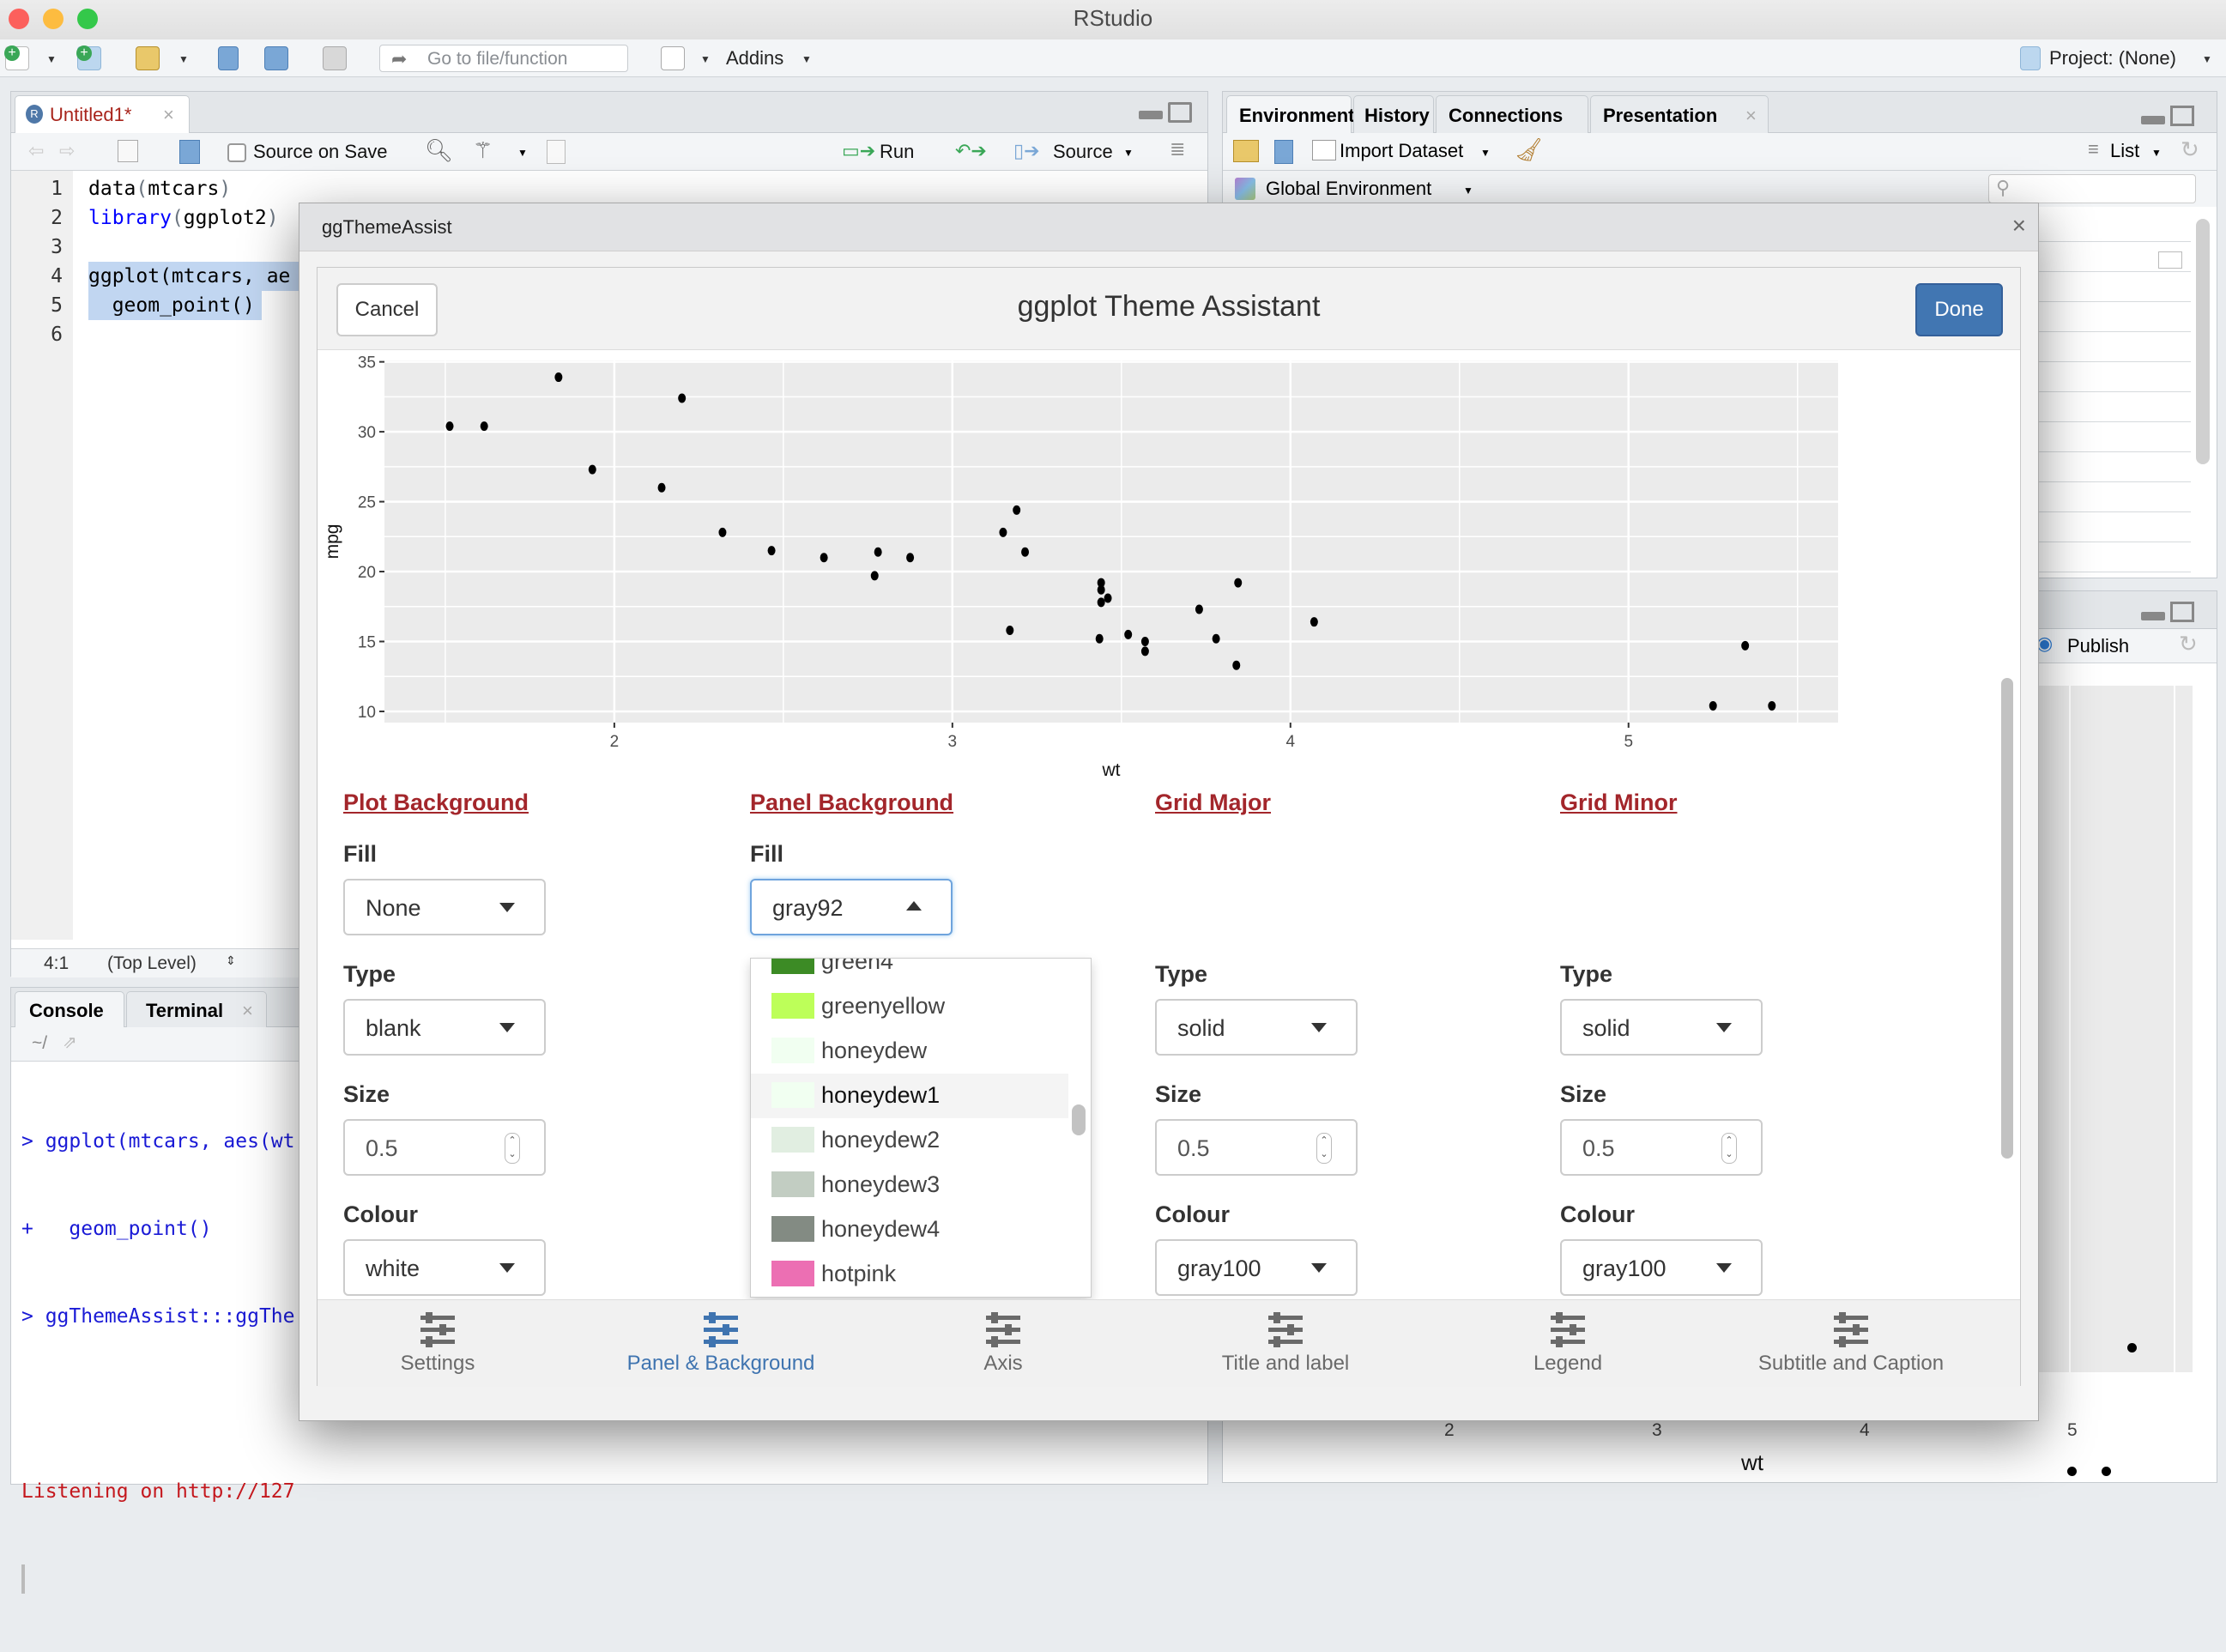  I want to click on import-dataset-icon, so click(1324, 150).